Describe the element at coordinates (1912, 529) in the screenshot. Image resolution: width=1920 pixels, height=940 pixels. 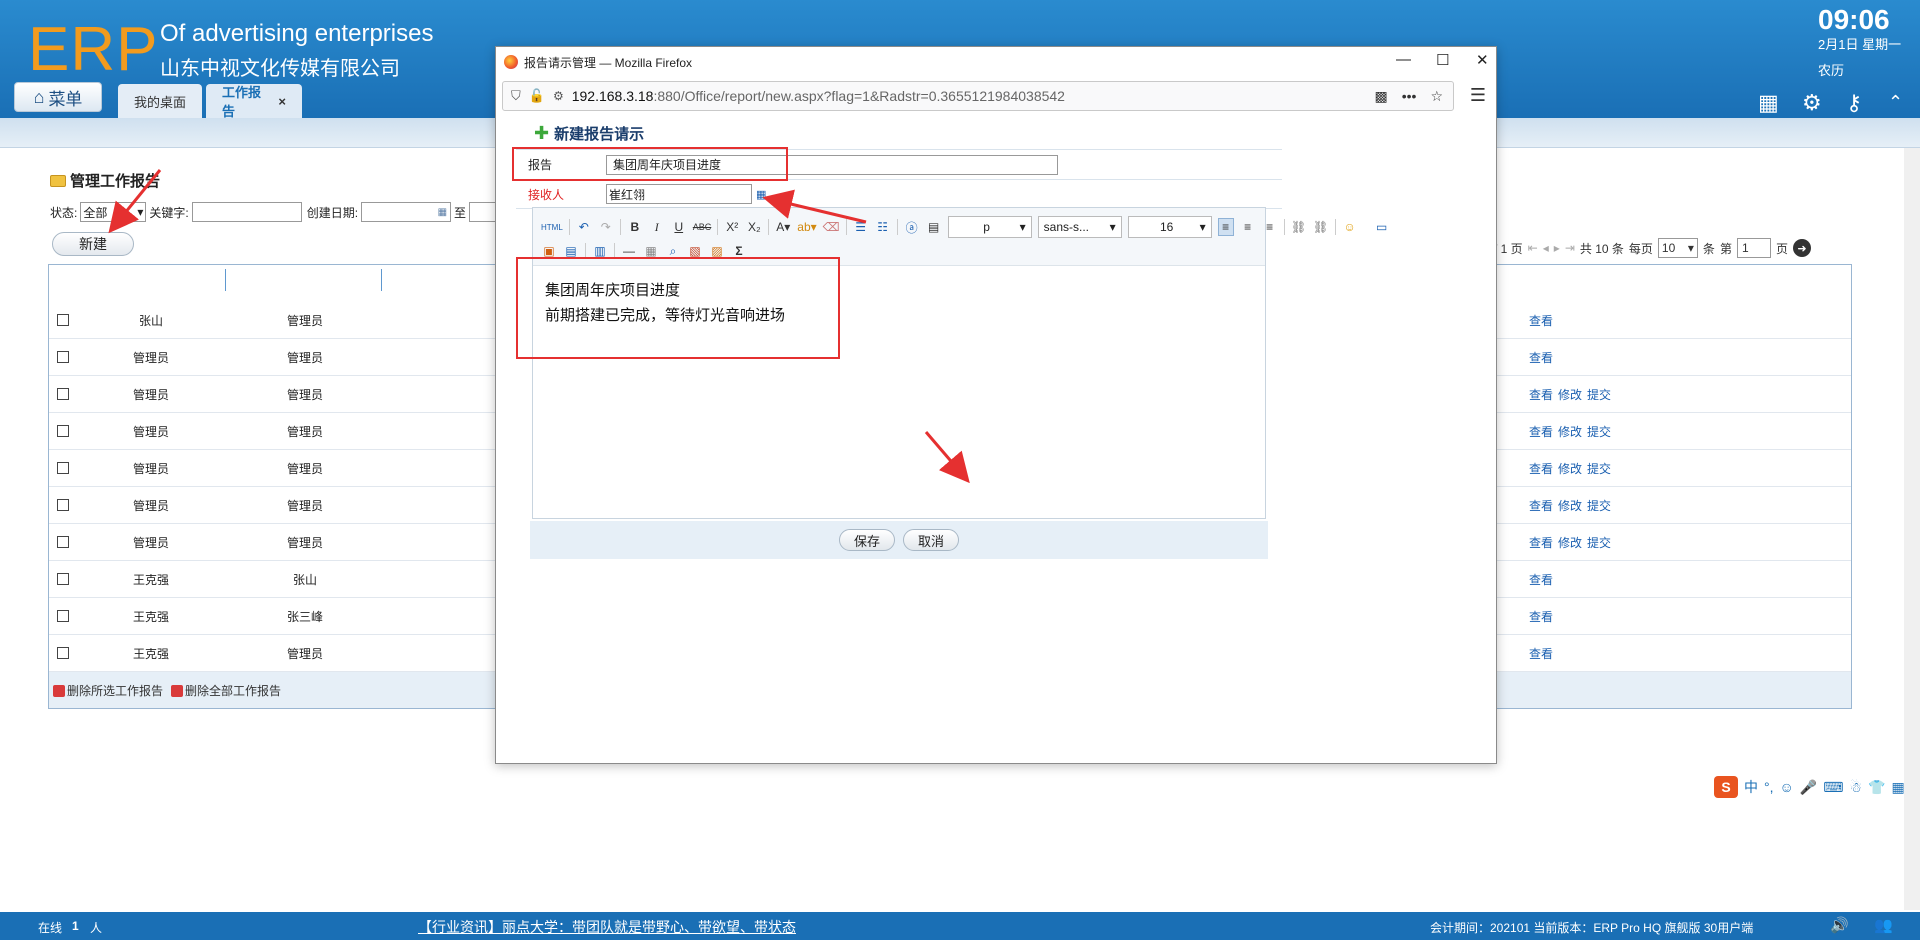
I see `page-scrollbar` at that location.